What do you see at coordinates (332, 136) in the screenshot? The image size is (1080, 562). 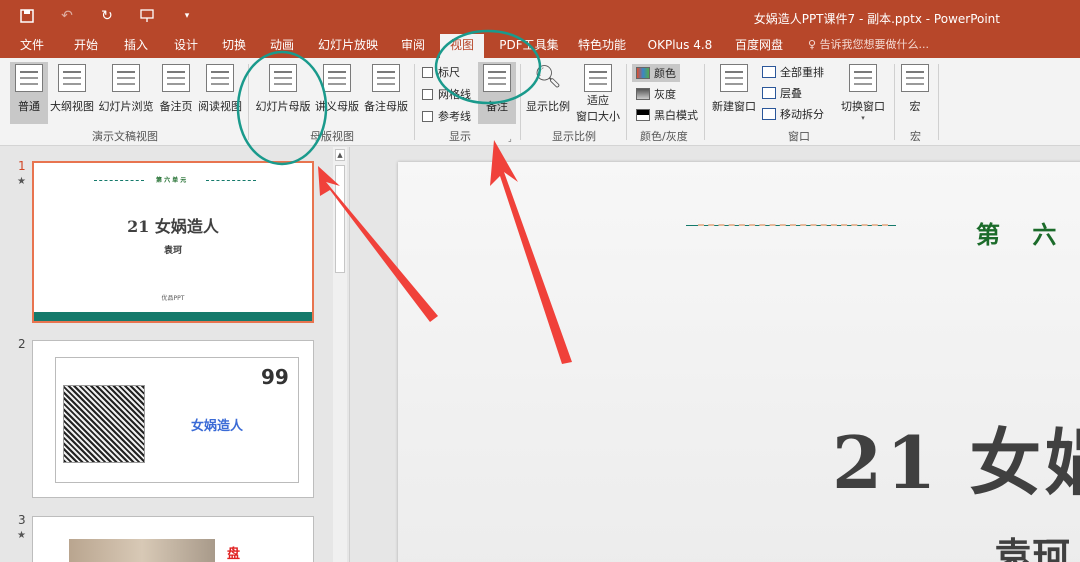 I see `master-views-group-label: 母版视图` at bounding box center [332, 136].